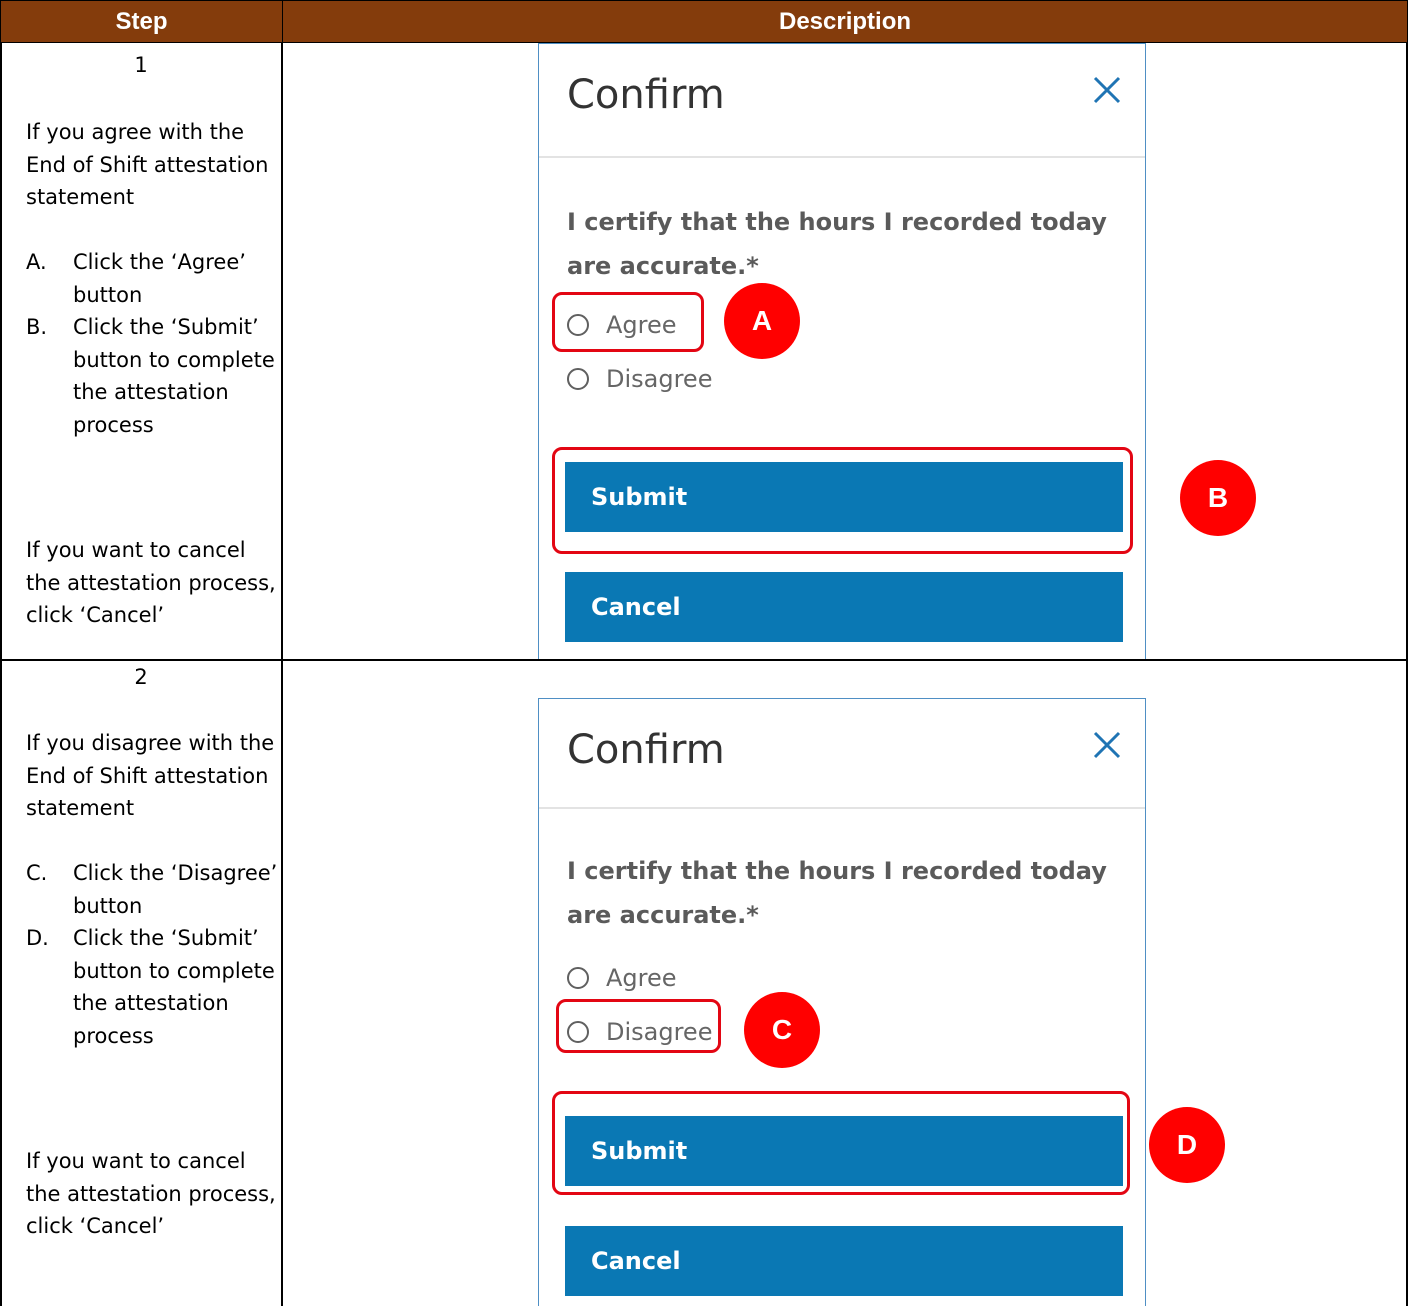  I want to click on list-text: Click the ‘Disagree’ button, so click(175, 889).